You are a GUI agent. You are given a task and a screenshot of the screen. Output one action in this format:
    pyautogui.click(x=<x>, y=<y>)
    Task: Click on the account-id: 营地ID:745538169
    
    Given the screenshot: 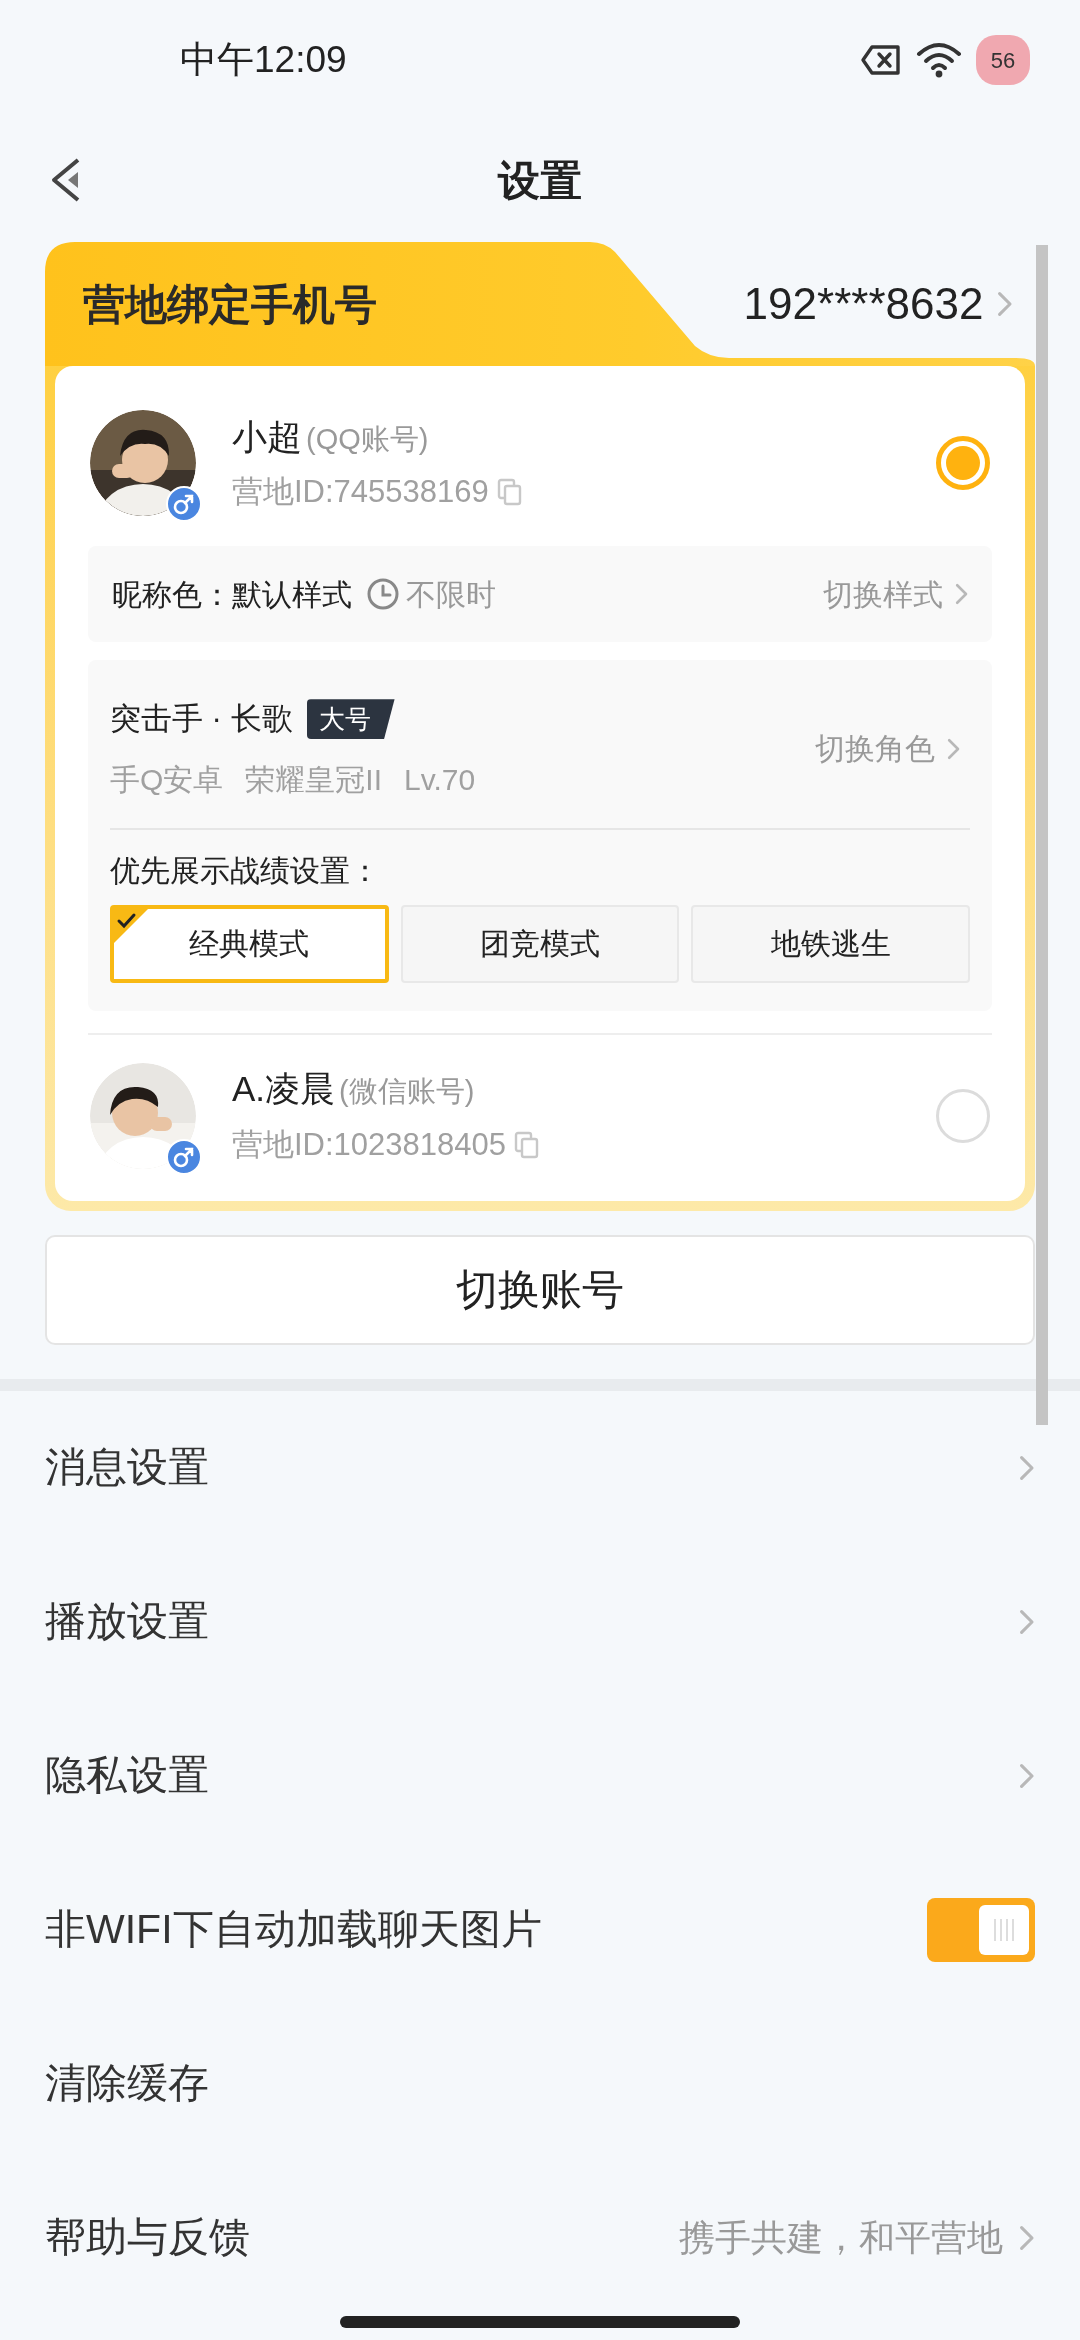 What is the action you would take?
    pyautogui.click(x=360, y=492)
    